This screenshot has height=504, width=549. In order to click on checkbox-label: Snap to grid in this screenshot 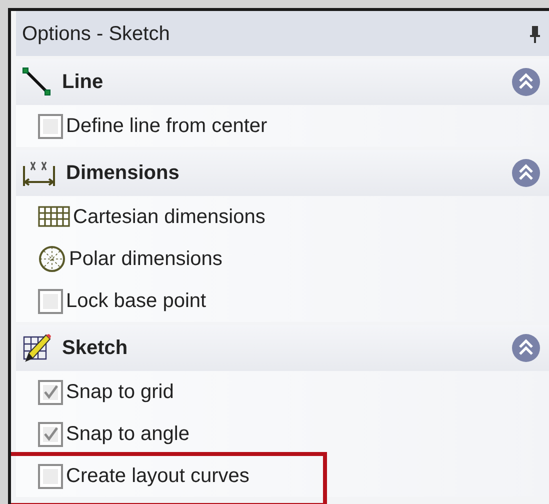, I will do `click(120, 392)`.